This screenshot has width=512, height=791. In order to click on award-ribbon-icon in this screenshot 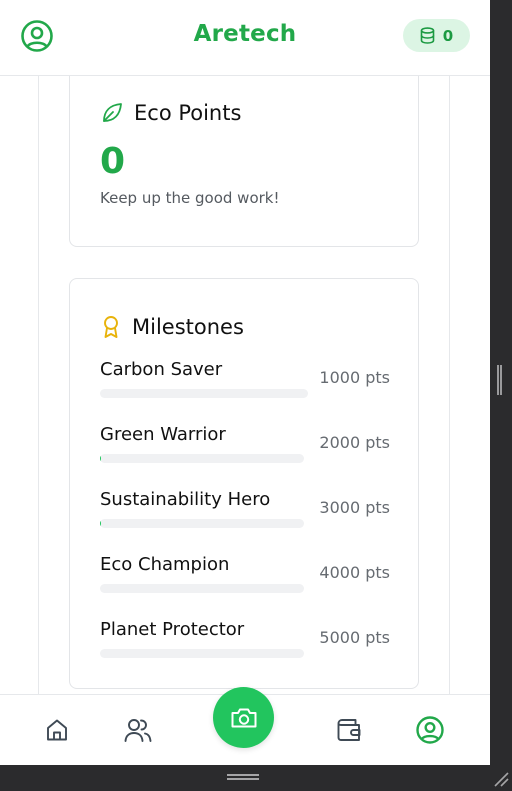, I will do `click(111, 327)`.